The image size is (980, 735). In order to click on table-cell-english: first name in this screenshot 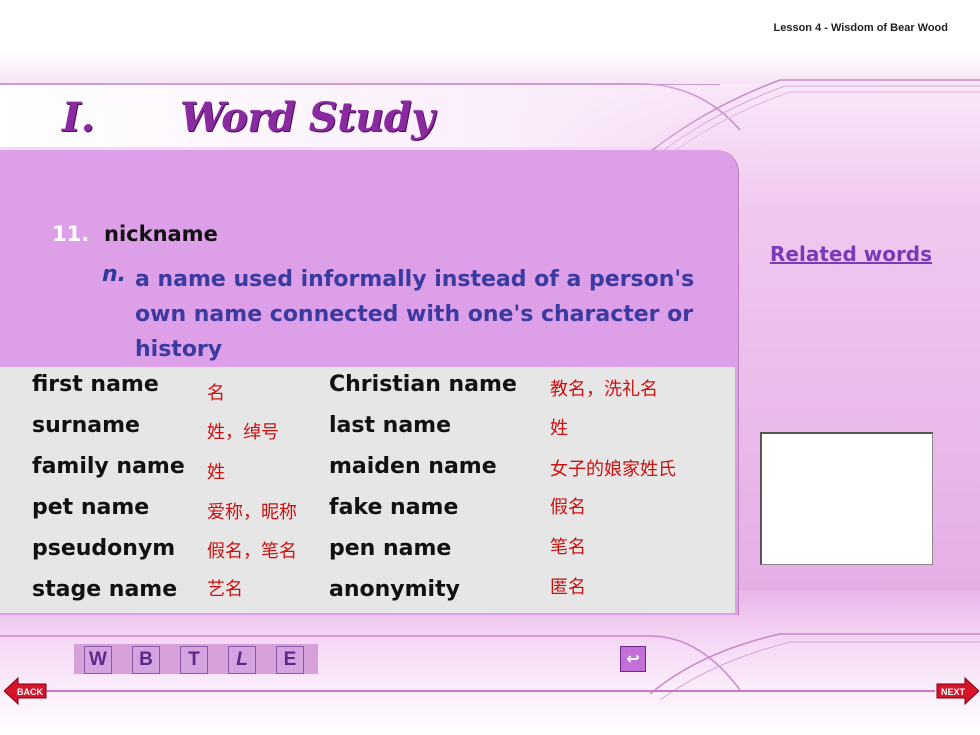, I will do `click(95, 384)`.